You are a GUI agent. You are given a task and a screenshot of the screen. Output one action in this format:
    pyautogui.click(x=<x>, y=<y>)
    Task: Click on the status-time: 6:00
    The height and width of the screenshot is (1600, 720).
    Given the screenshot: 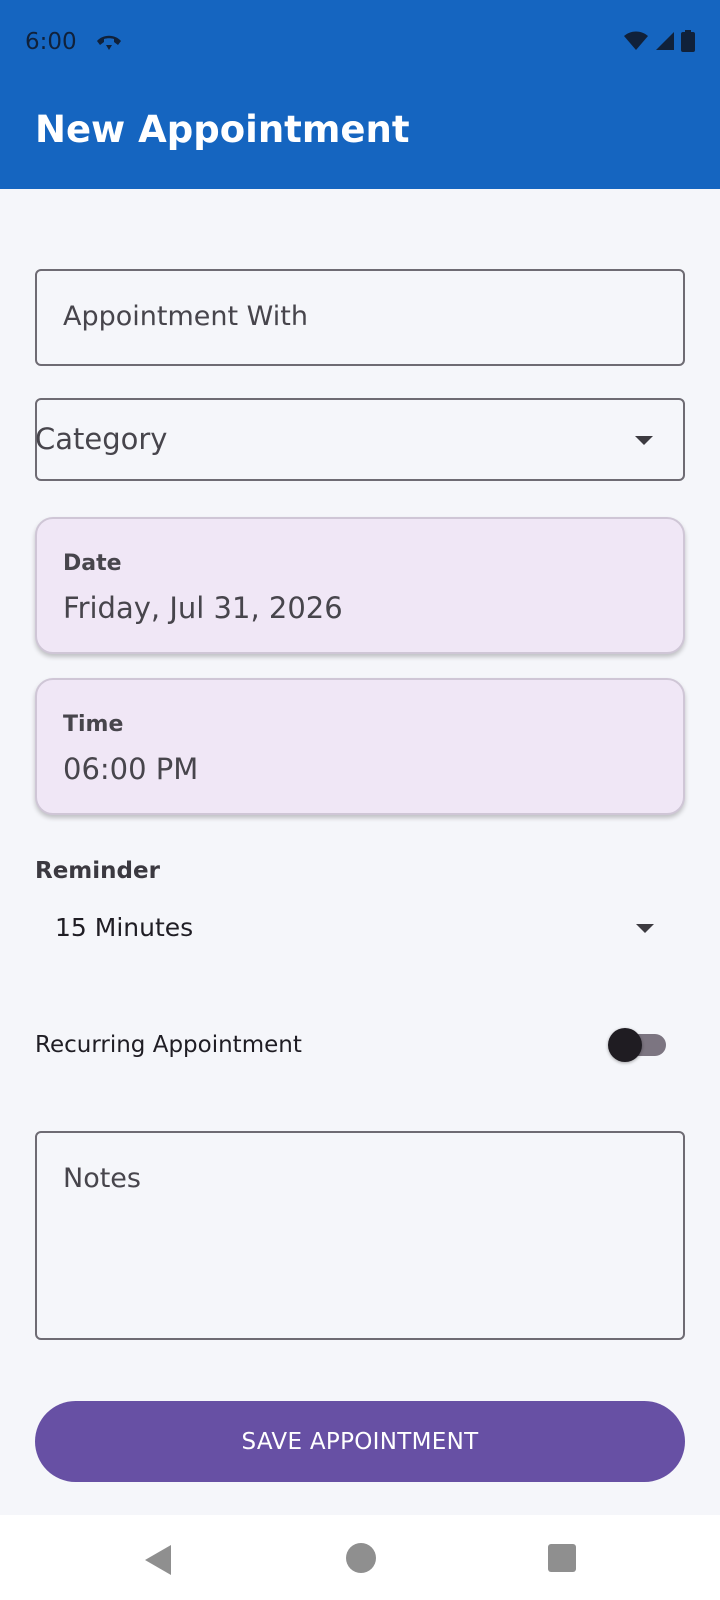 What is the action you would take?
    pyautogui.click(x=51, y=42)
    